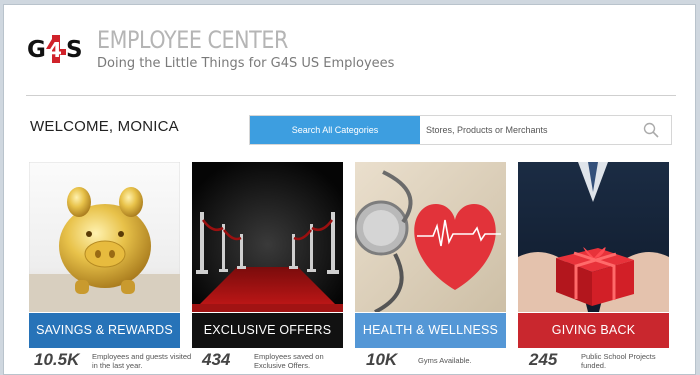  I want to click on stat-exclusive: 434 Employees saved on Exclusive Offers., so click(282, 362).